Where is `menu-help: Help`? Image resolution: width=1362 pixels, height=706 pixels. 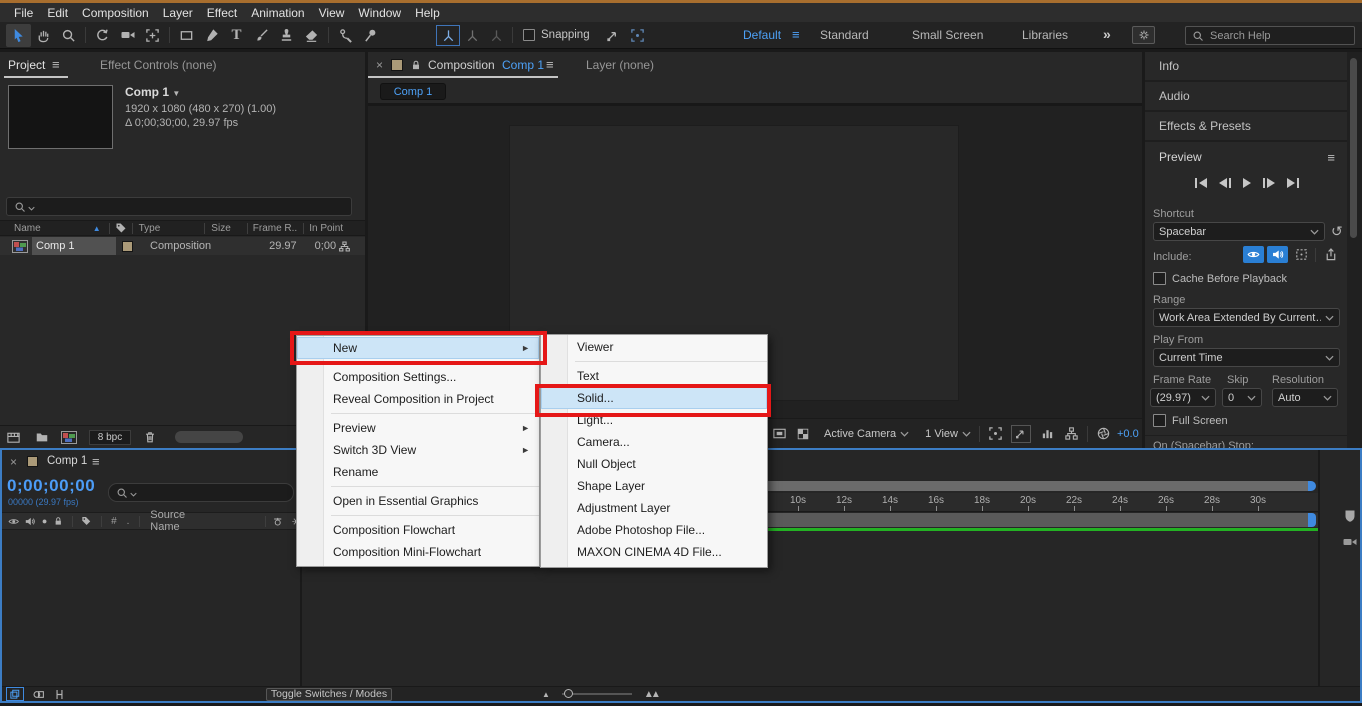 menu-help: Help is located at coordinates (427, 13).